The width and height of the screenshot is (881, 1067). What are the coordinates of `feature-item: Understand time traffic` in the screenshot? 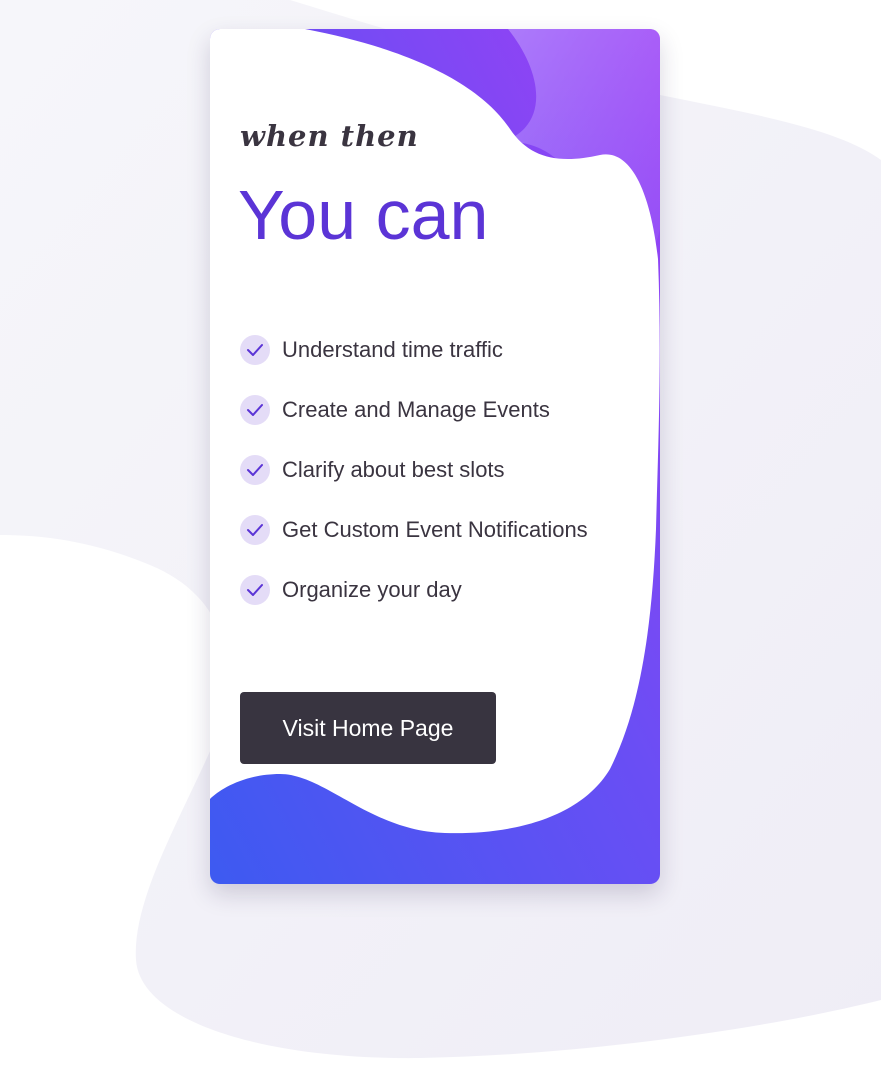 It's located at (414, 350).